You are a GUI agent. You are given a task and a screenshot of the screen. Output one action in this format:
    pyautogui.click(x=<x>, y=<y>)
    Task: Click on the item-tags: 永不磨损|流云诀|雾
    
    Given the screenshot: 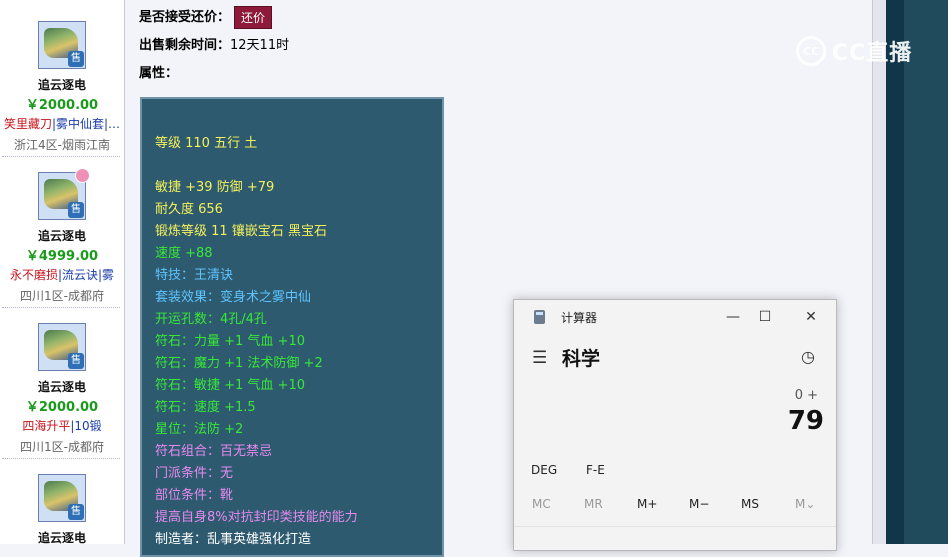 What is the action you would take?
    pyautogui.click(x=62, y=274)
    